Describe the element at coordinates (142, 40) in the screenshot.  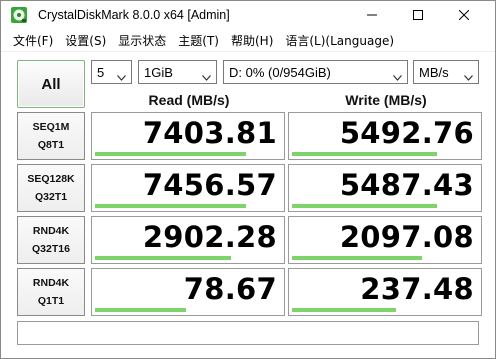
I see `menu-display-status: 显示状态` at that location.